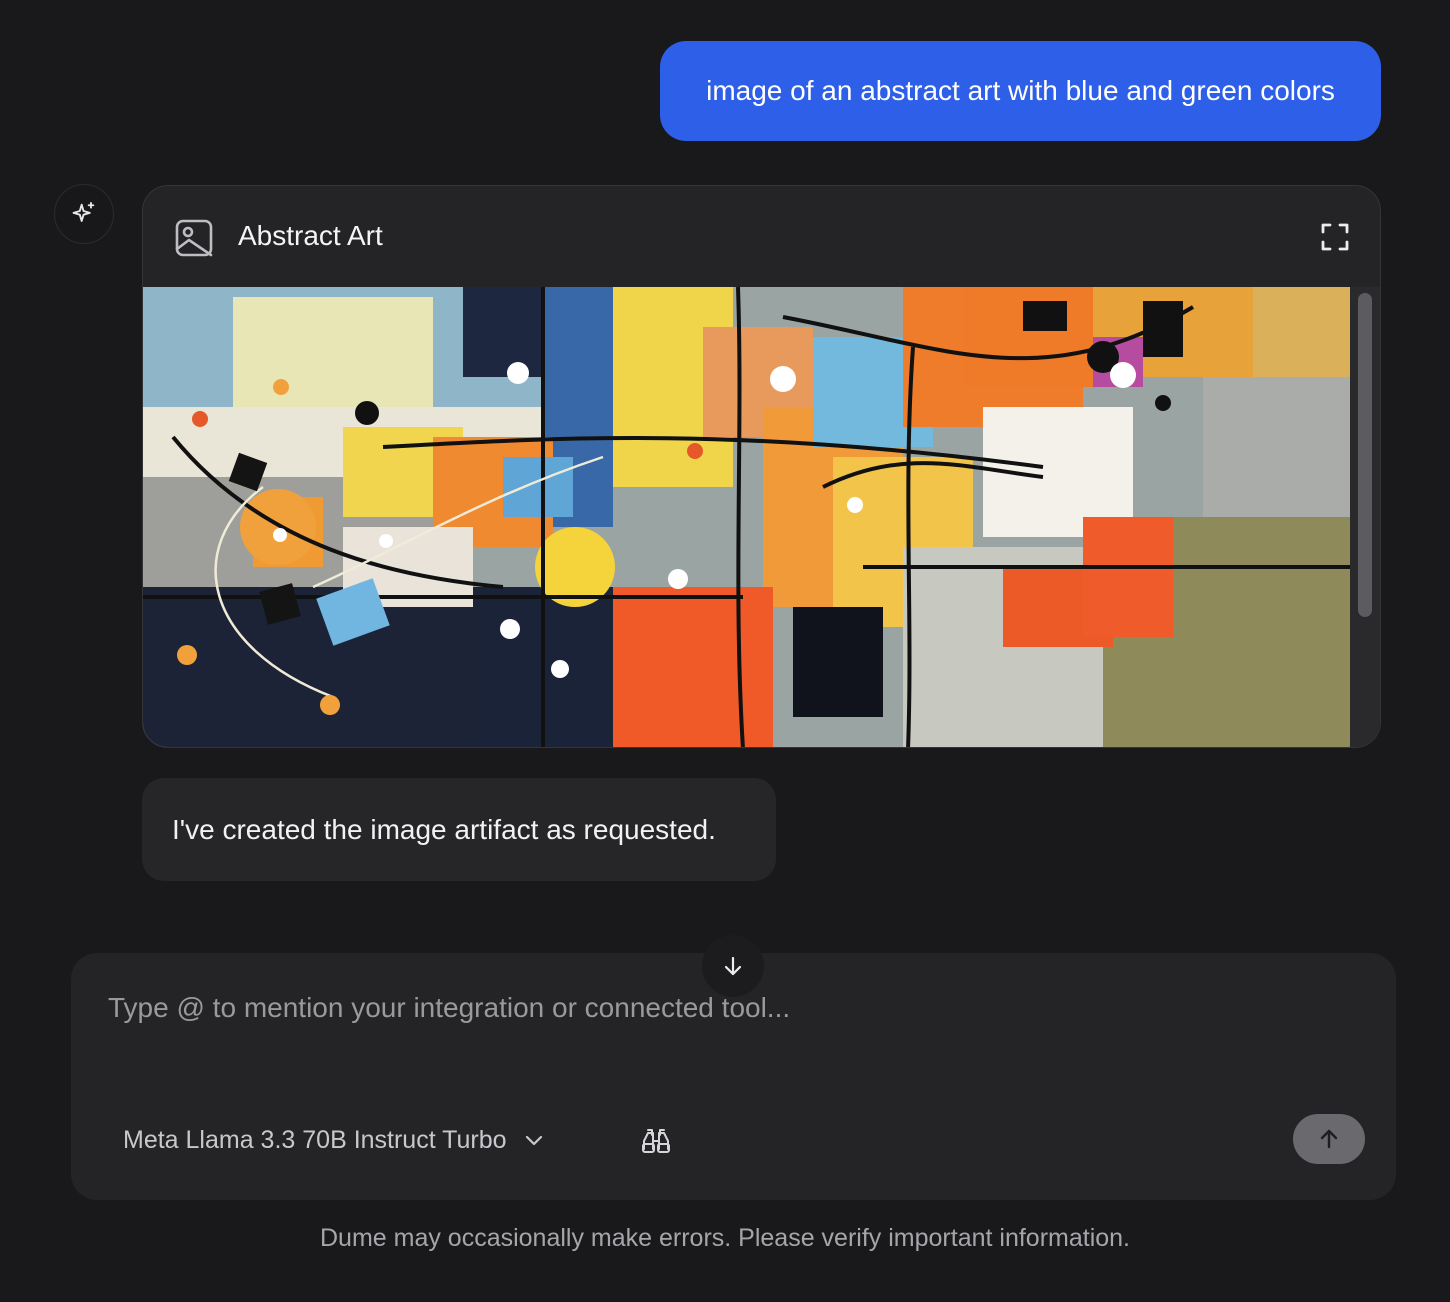  Describe the element at coordinates (194, 238) in the screenshot. I see `image-icon` at that location.